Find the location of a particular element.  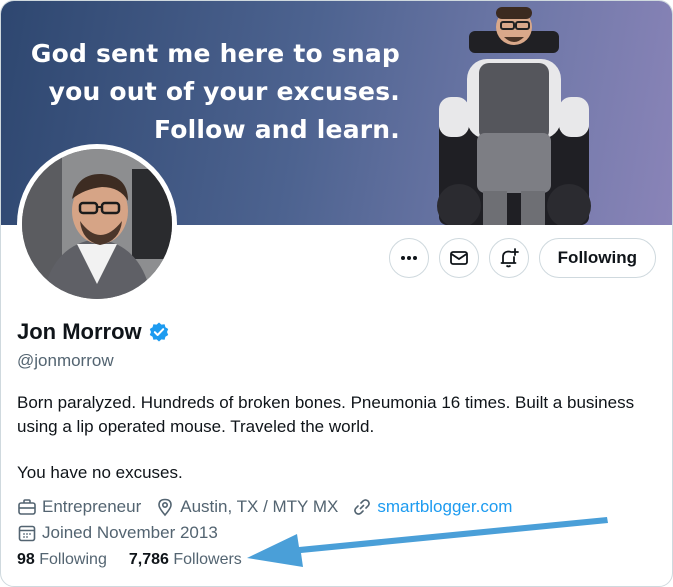

follow-stats: 98 Following 7,786 Followers is located at coordinates (129, 560).